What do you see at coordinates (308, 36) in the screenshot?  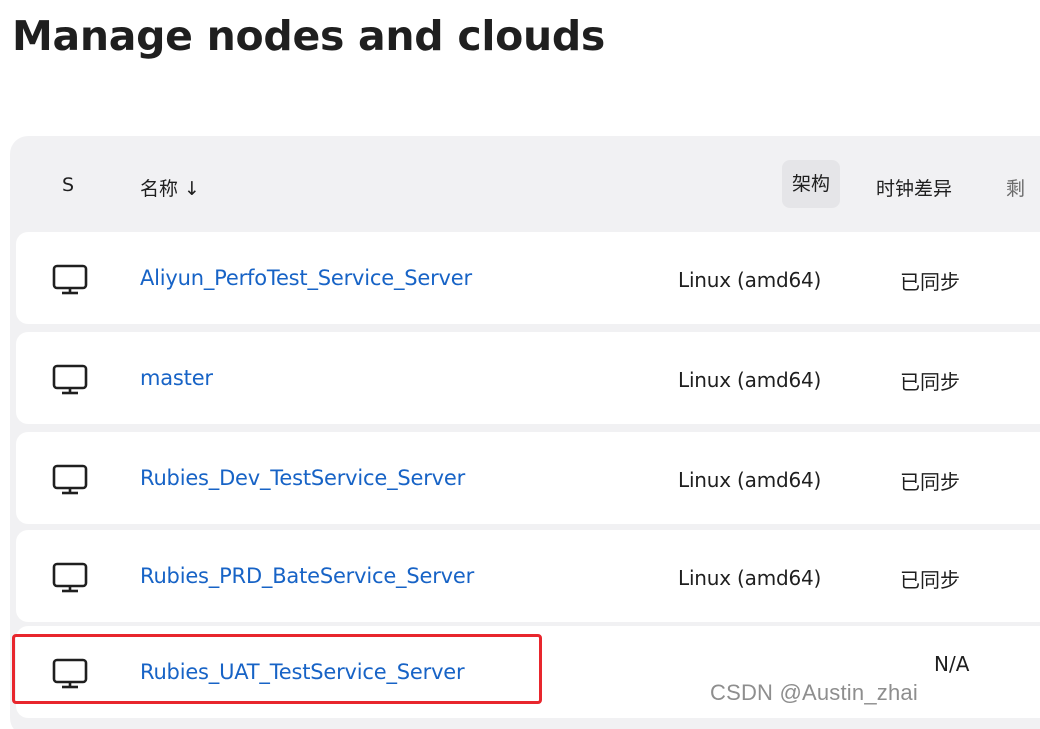 I see `page-title: Manage nodes and clouds` at bounding box center [308, 36].